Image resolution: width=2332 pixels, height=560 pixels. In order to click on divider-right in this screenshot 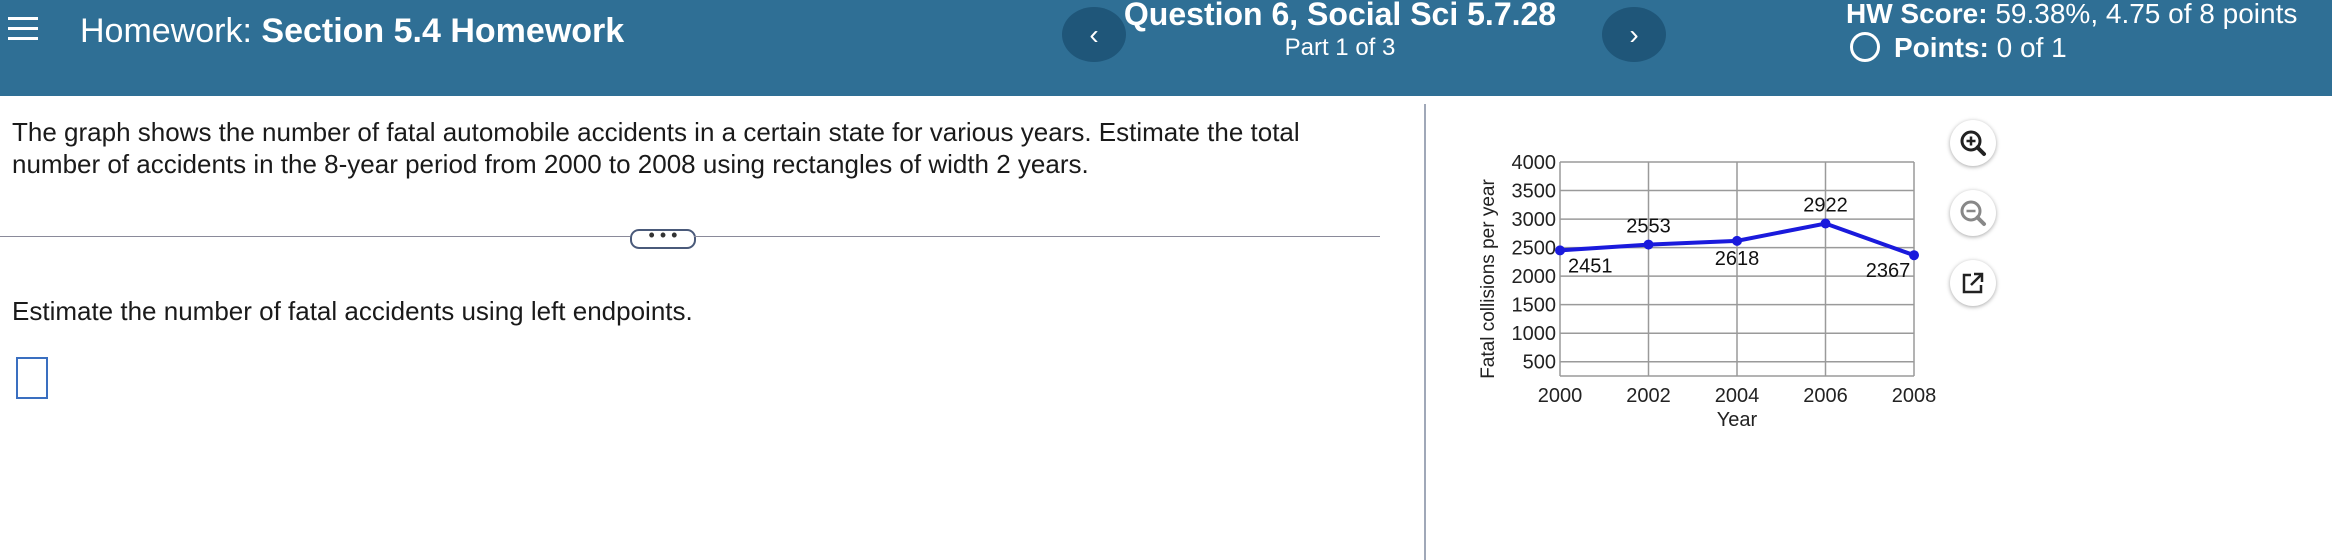, I will do `click(1037, 236)`.